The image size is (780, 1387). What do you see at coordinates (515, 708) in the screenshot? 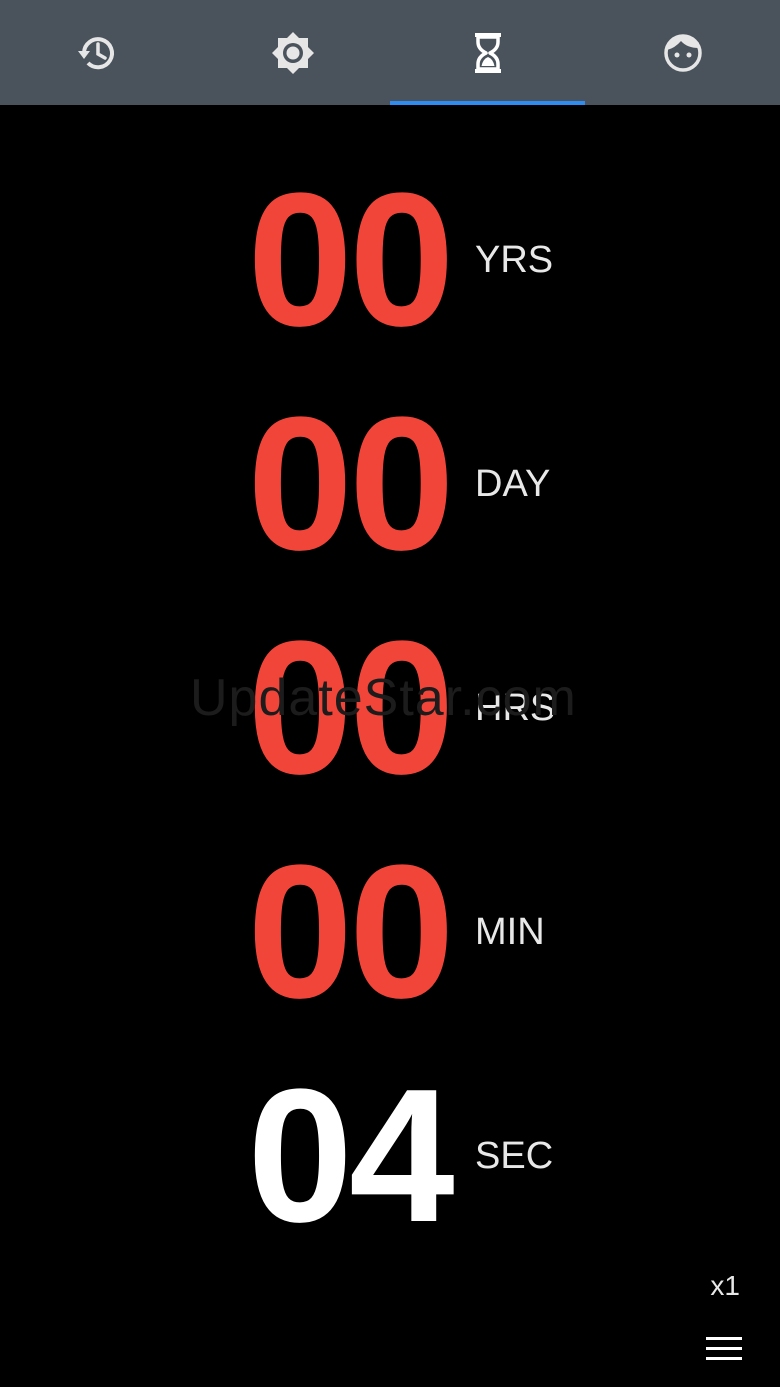
I see `hours-unit-label: HRS` at bounding box center [515, 708].